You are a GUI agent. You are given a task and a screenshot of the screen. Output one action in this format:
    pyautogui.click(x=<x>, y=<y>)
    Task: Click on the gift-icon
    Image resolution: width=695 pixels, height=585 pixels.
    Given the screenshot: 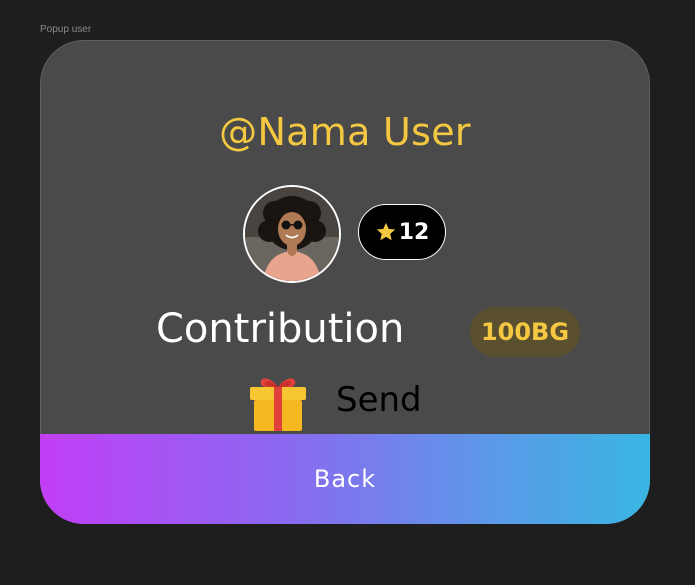 What is the action you would take?
    pyautogui.click(x=278, y=402)
    